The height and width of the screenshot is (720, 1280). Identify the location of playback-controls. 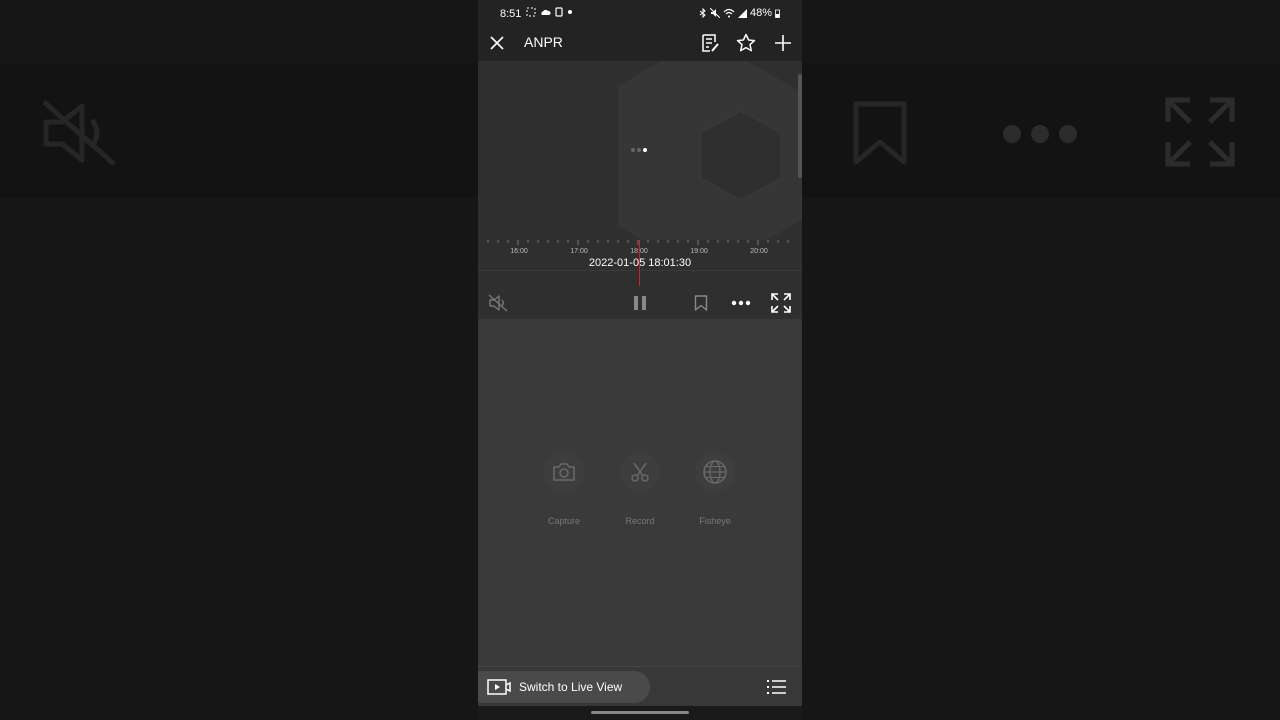
(640, 302).